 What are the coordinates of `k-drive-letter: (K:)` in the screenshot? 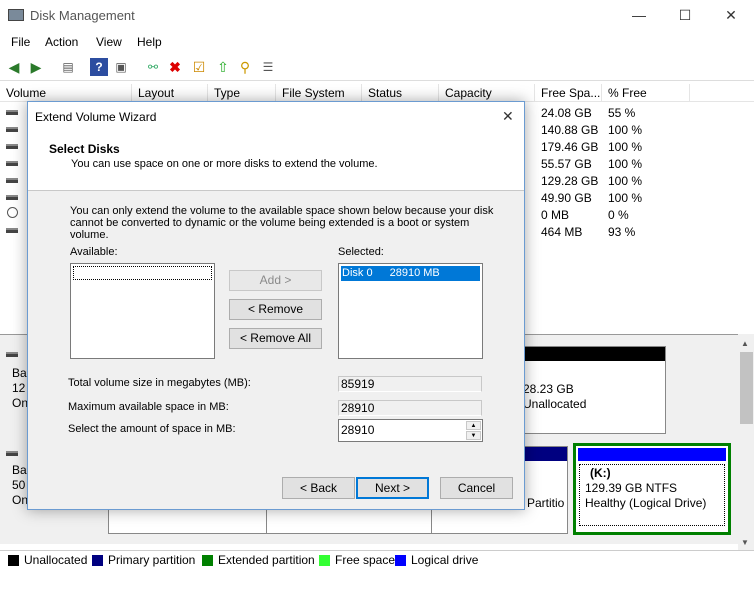 It's located at (600, 473).